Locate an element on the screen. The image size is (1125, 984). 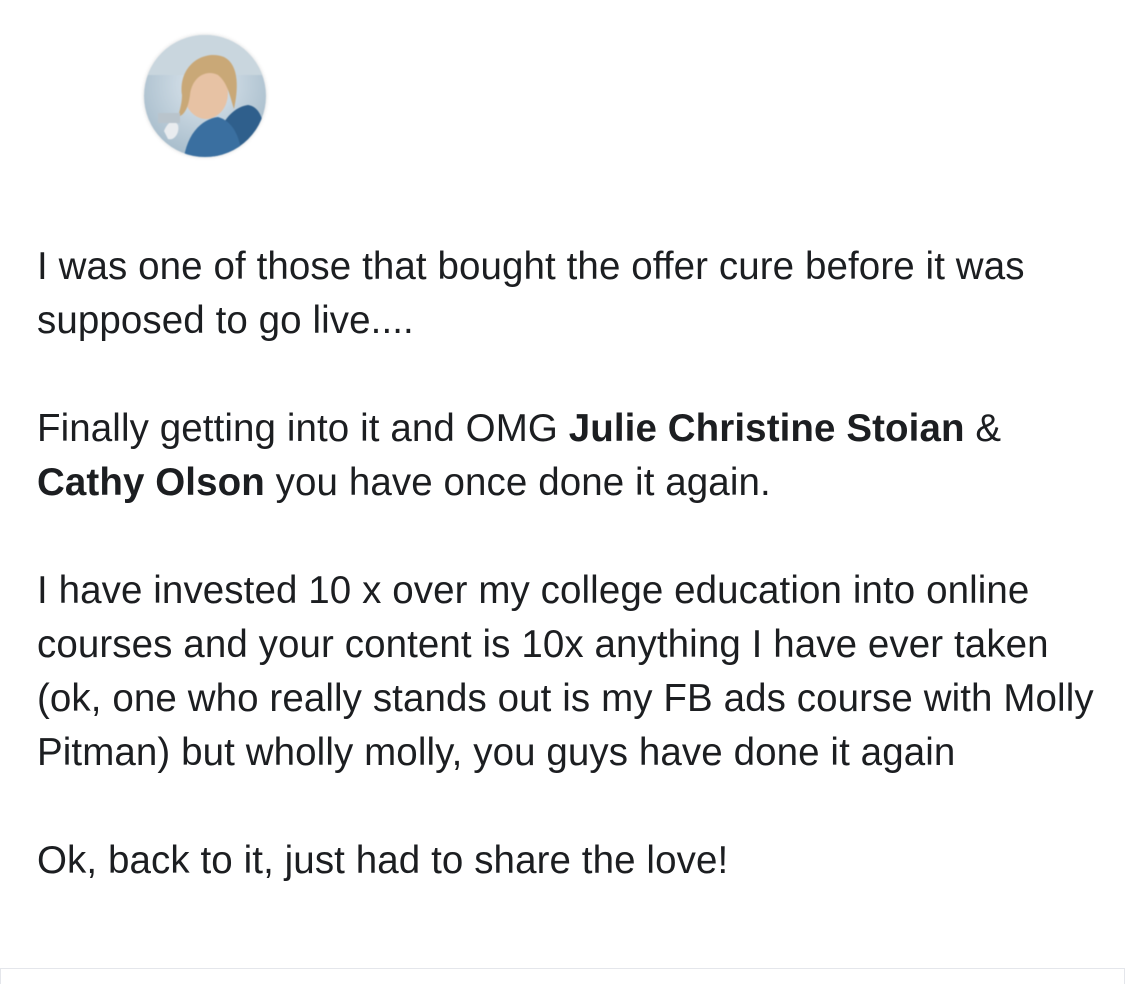
avatar-image is located at coordinates (205, 96).